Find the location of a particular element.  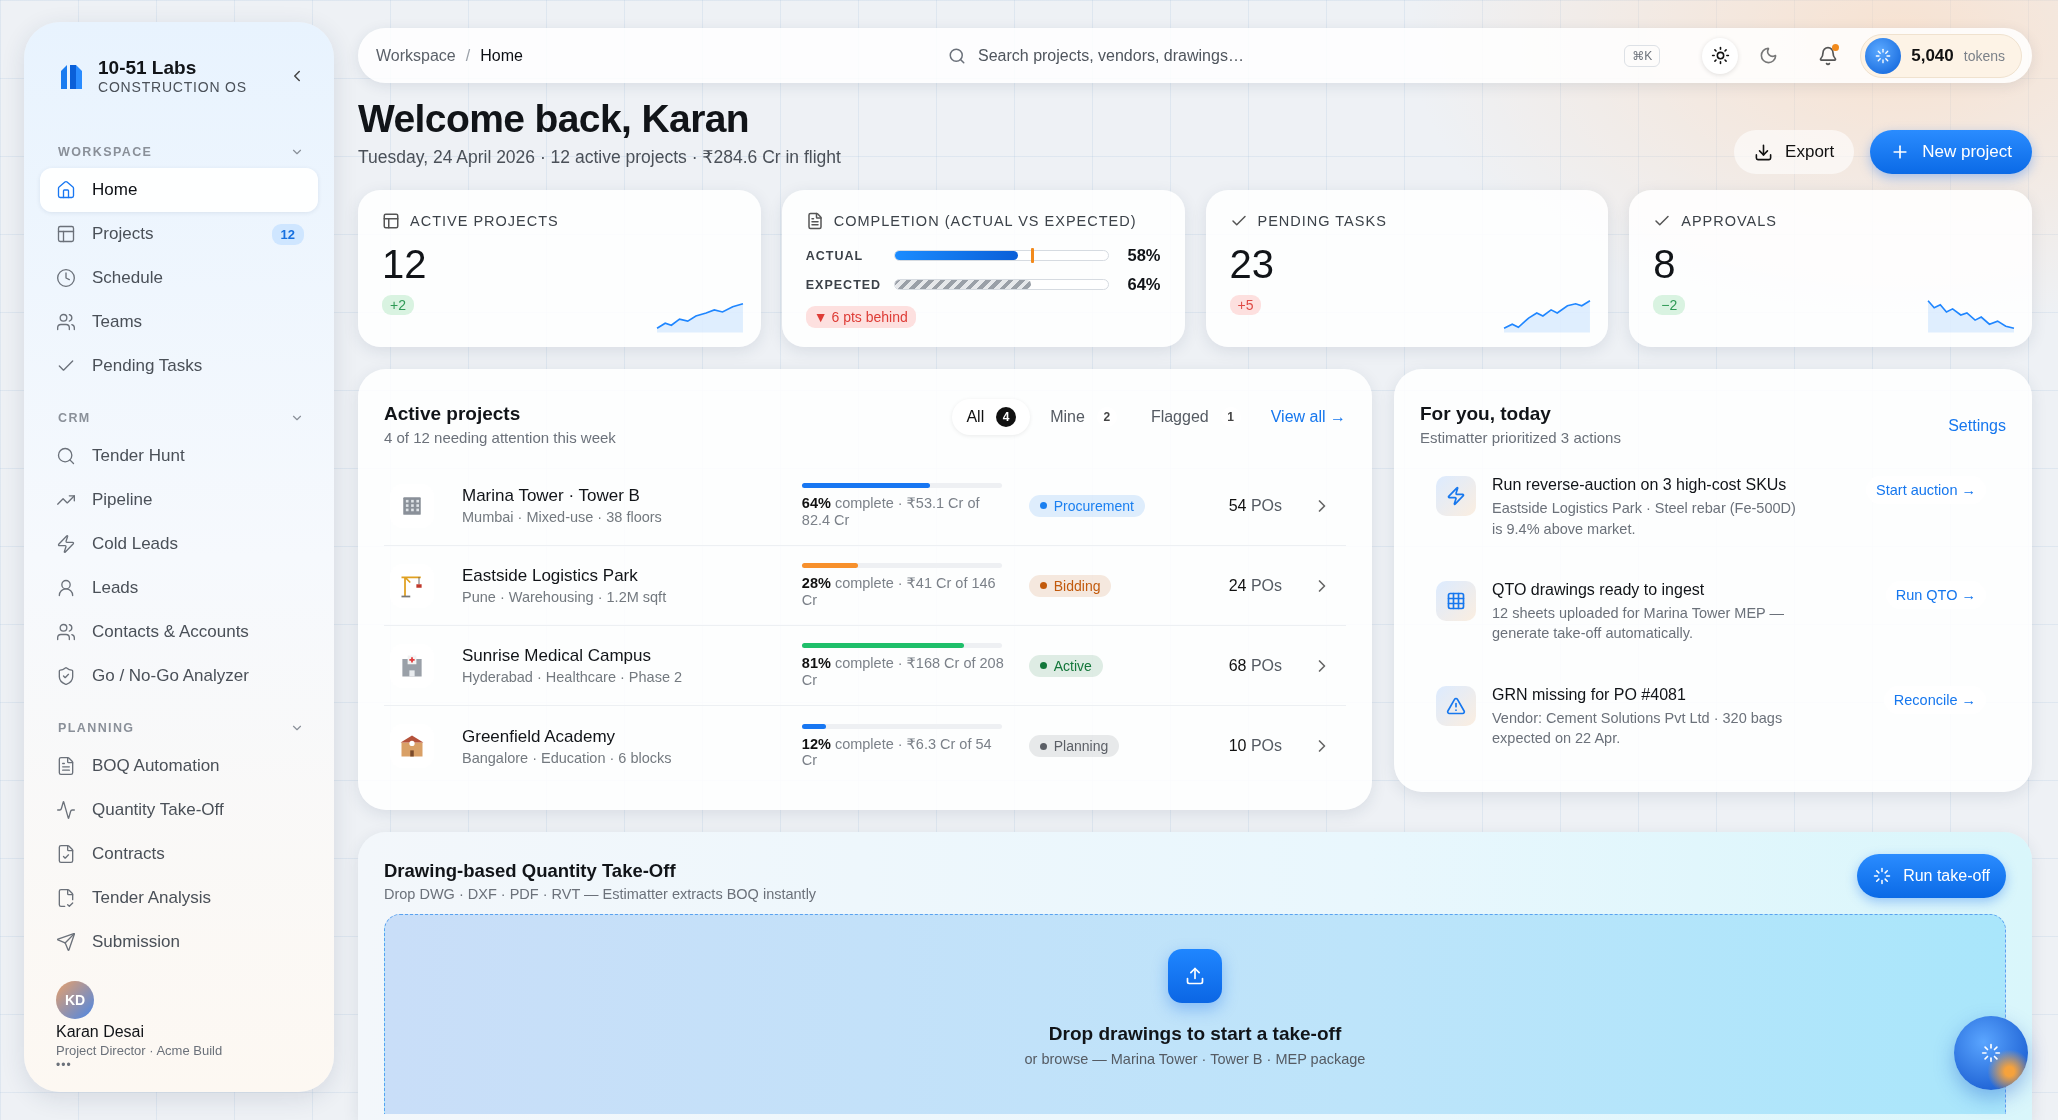

secondary-button: Export is located at coordinates (1794, 152).